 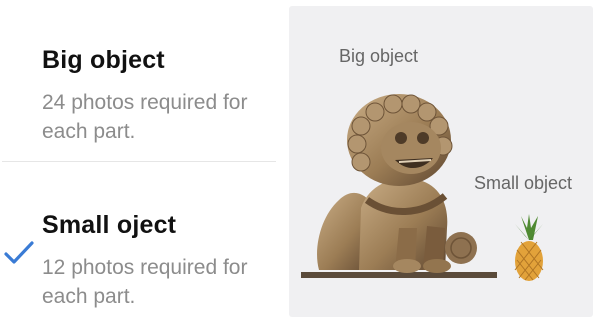 What do you see at coordinates (145, 282) in the screenshot?
I see `option-description: 12 photos required for each part.` at bounding box center [145, 282].